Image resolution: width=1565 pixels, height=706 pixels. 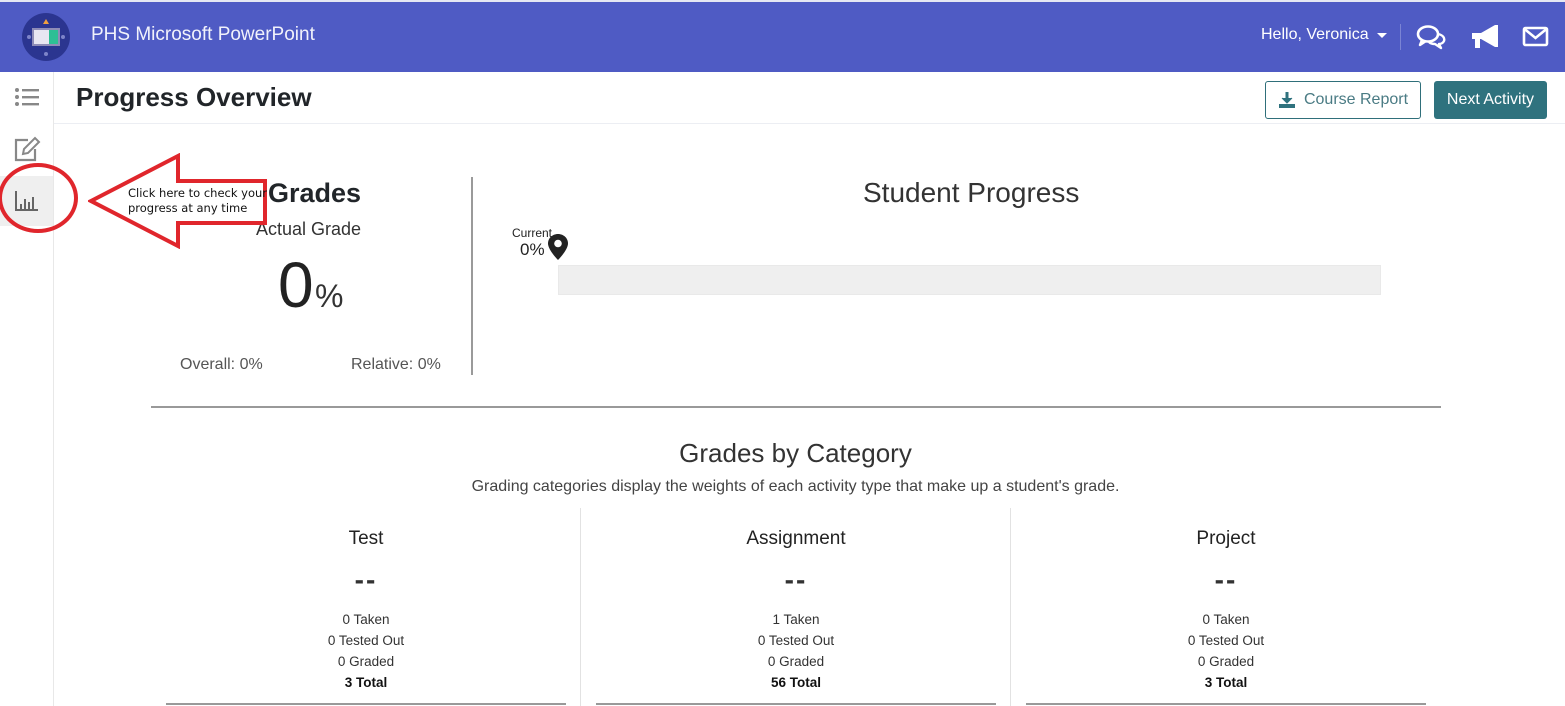 I want to click on annotation-circle, so click(x=39, y=198).